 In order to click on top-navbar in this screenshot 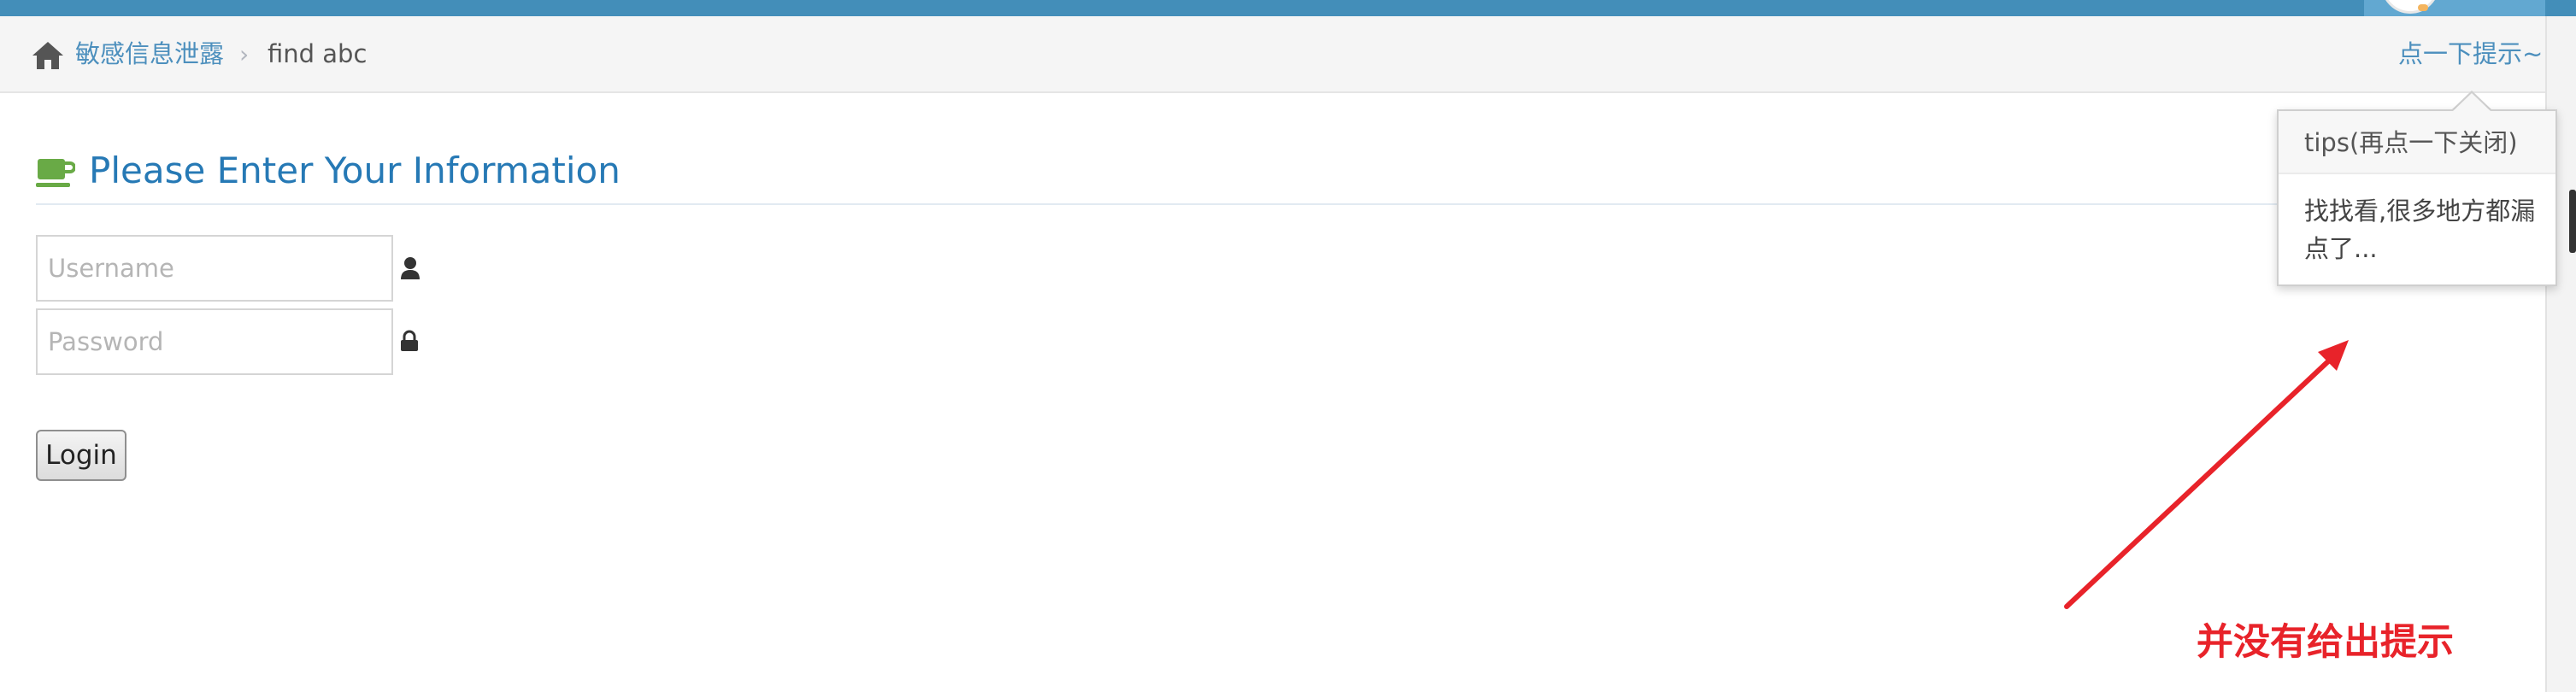, I will do `click(1288, 8)`.